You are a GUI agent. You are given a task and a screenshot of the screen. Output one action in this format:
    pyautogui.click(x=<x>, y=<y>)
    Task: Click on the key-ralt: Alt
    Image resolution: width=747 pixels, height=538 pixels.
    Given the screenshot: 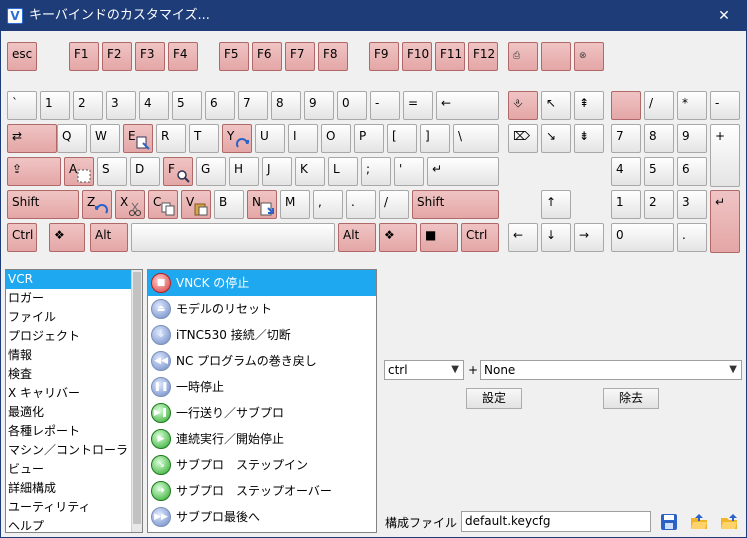 What is the action you would take?
    pyautogui.click(x=357, y=237)
    